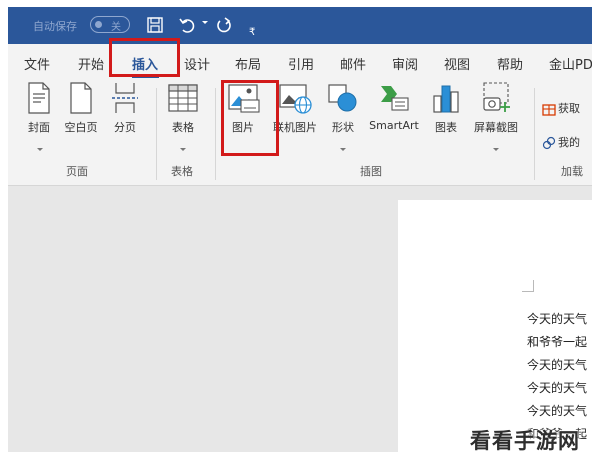  I want to click on tab-help: 帮助, so click(510, 63).